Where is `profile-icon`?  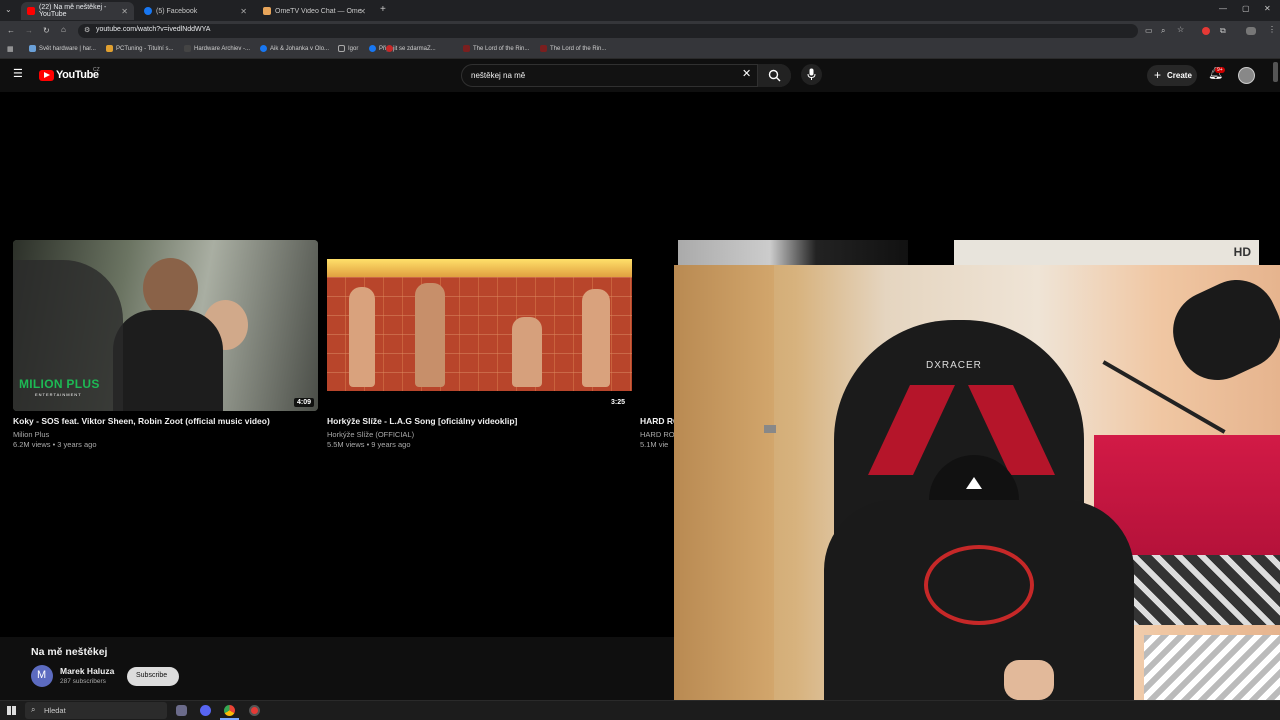
profile-icon is located at coordinates (1251, 31).